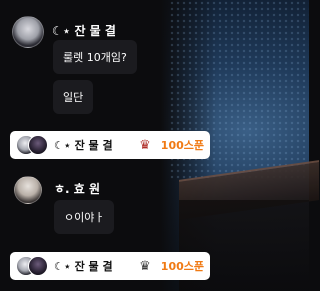 Image resolution: width=320 pixels, height=291 pixels. What do you see at coordinates (73, 97) in the screenshot?
I see `chat-message-bubble: 일단` at bounding box center [73, 97].